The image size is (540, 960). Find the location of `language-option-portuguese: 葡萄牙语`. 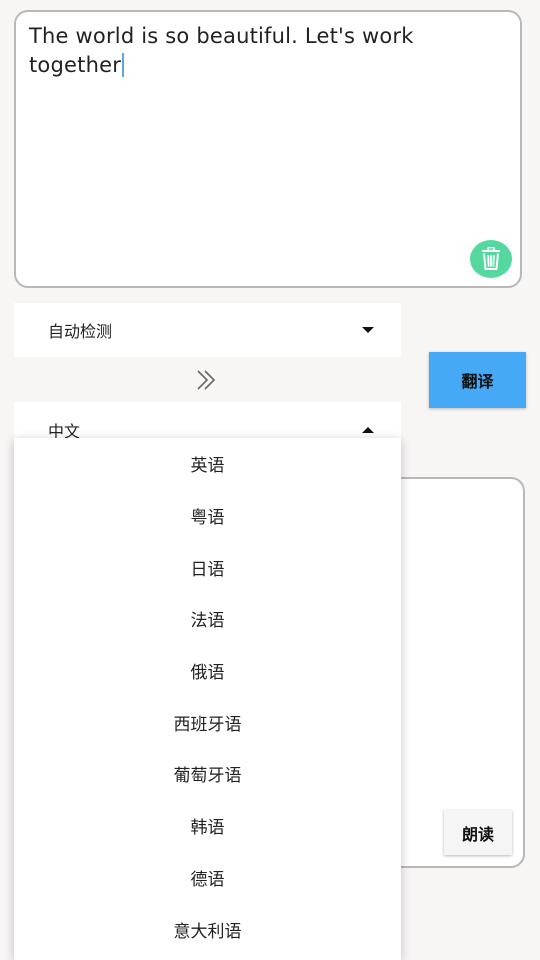

language-option-portuguese: 葡萄牙语 is located at coordinates (207, 774).